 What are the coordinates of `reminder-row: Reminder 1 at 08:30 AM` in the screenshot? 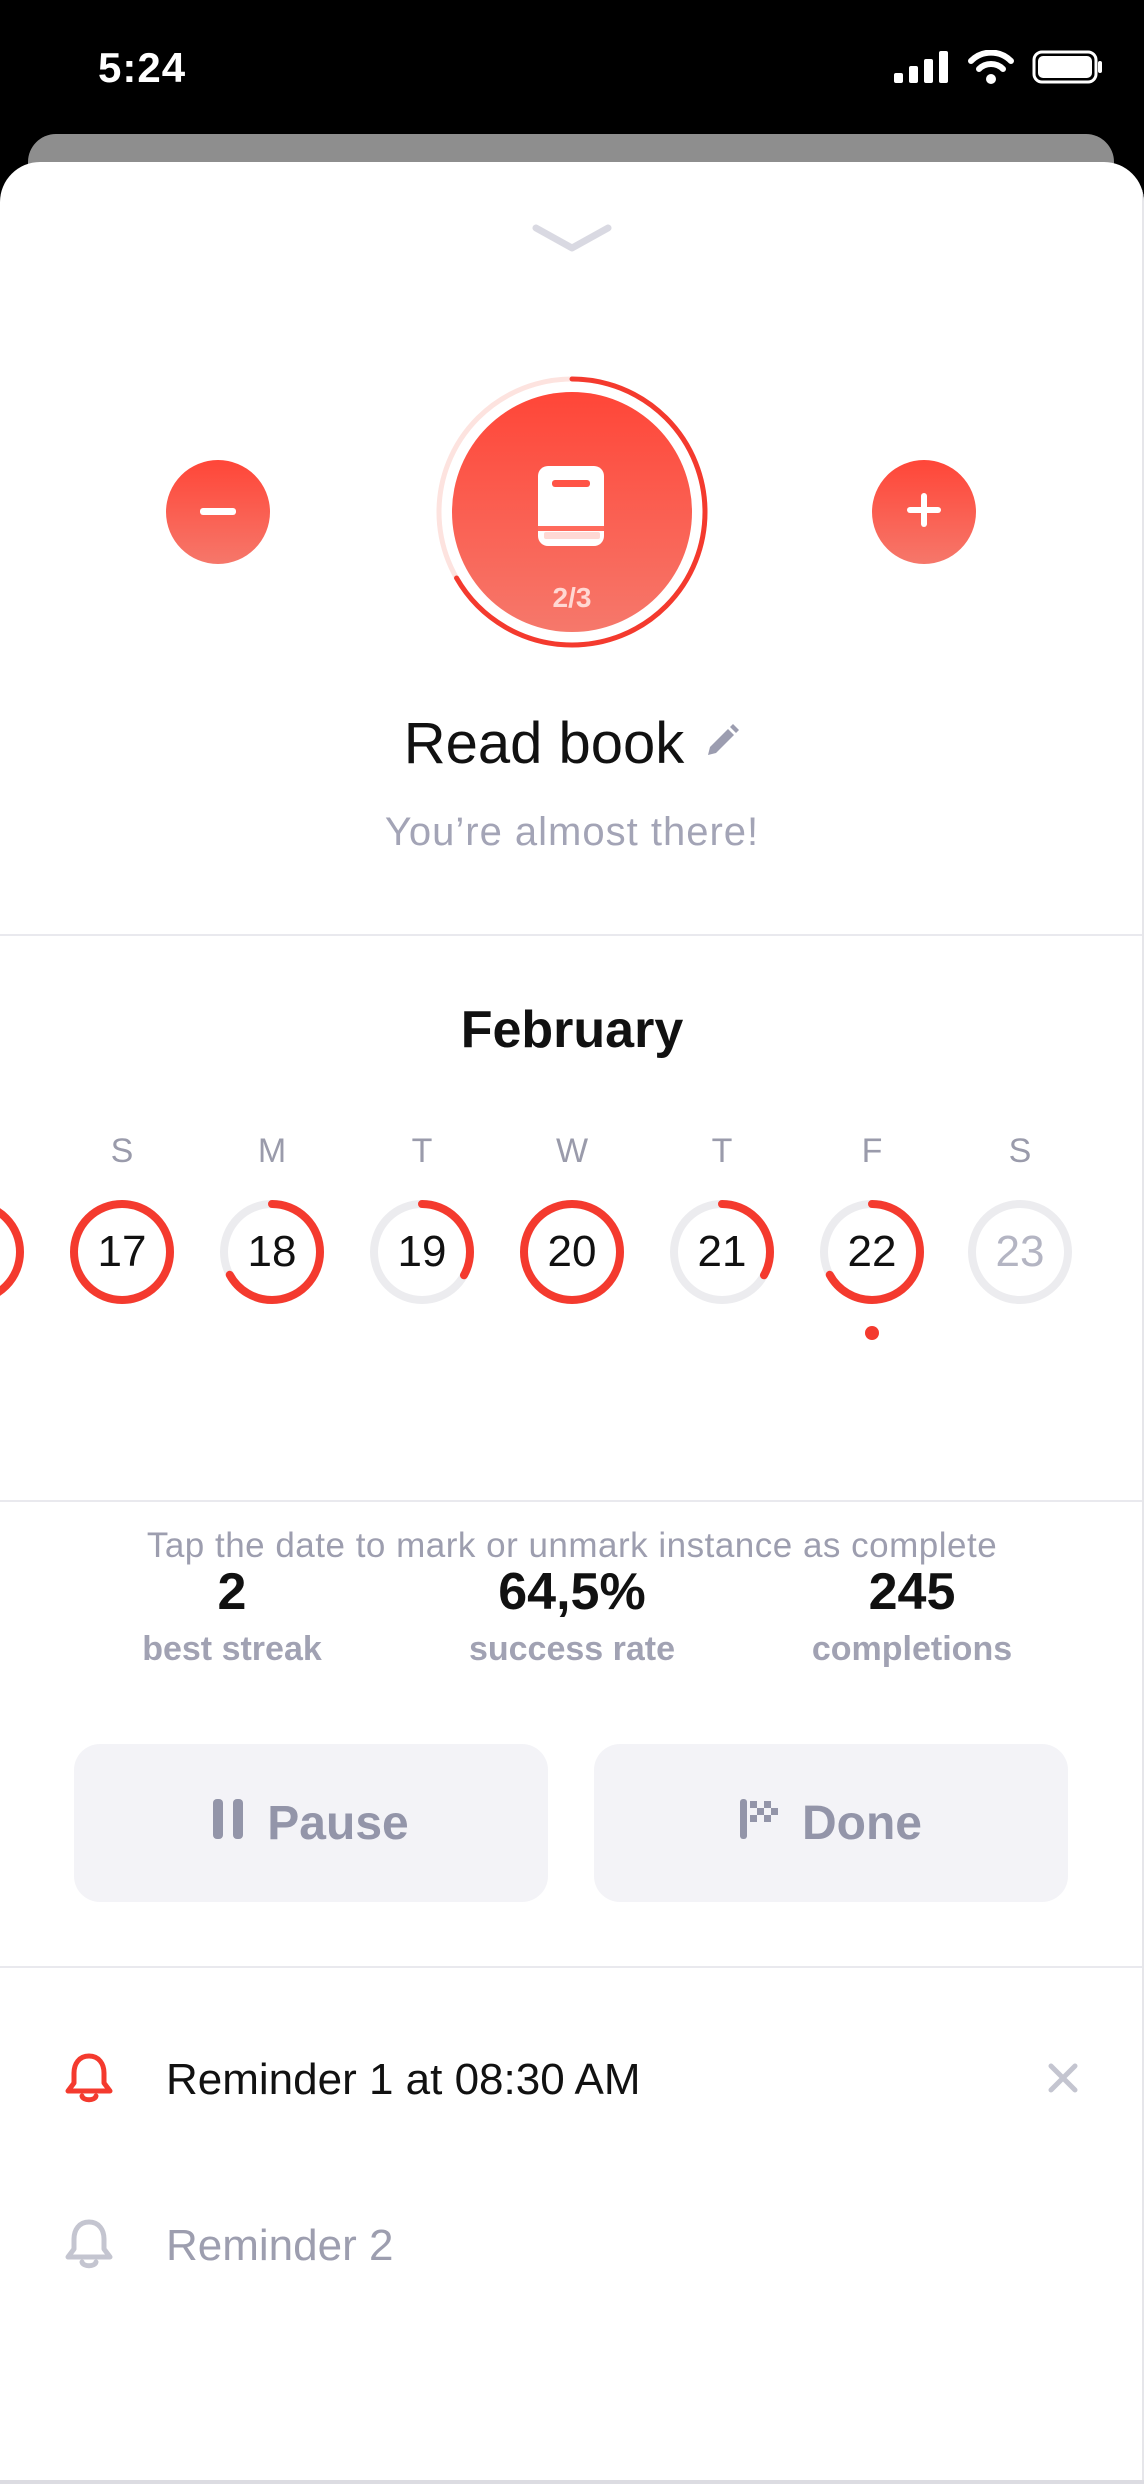 It's located at (572, 2080).